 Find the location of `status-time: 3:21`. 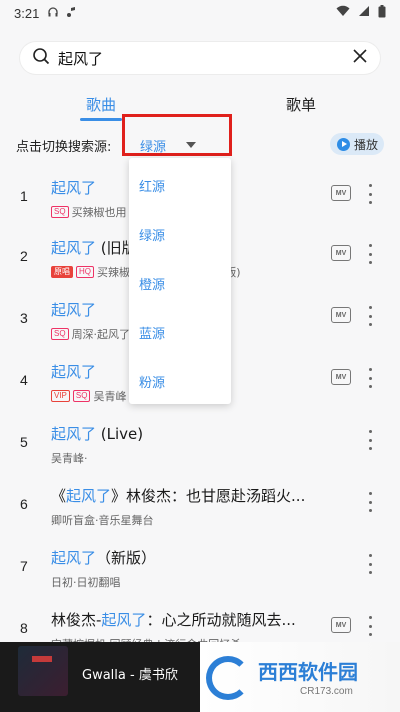

status-time: 3:21 is located at coordinates (27, 13).